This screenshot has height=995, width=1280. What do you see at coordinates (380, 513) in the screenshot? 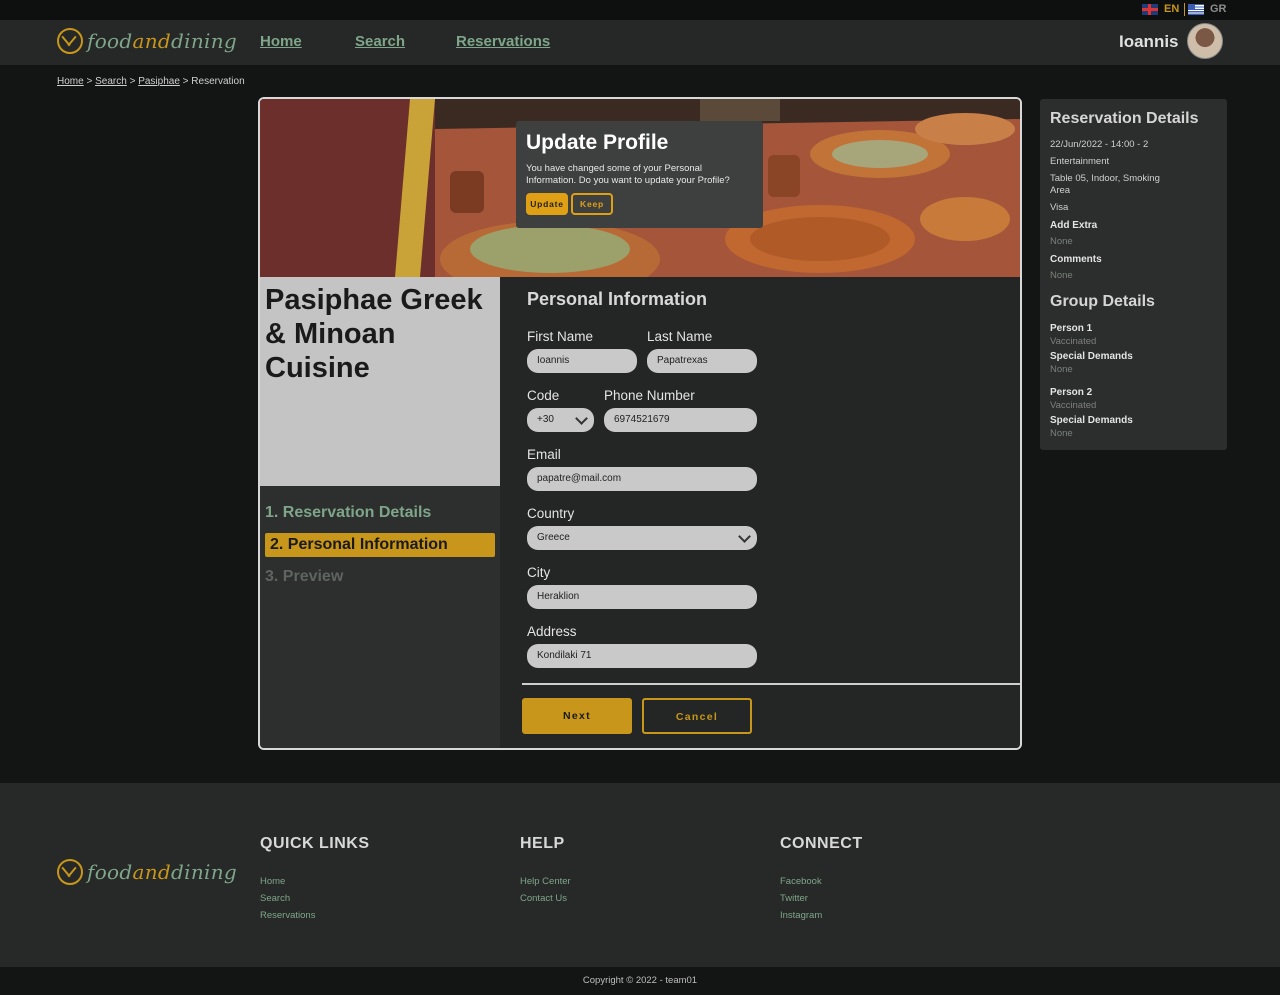
I see `step-reservation-details: 1. Reservation Details` at bounding box center [380, 513].